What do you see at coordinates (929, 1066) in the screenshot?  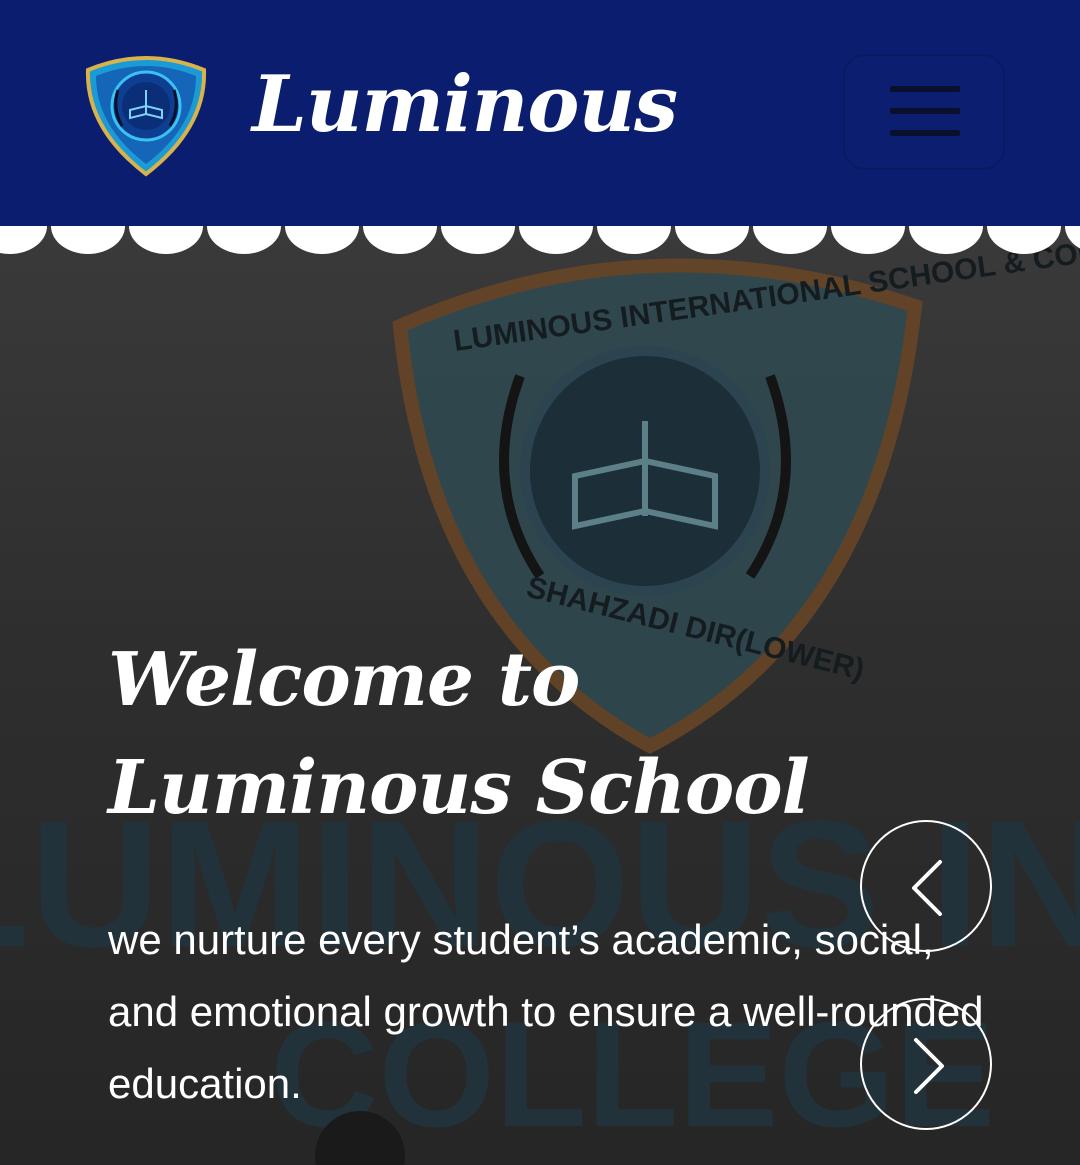 I see `chevron-right-icon` at bounding box center [929, 1066].